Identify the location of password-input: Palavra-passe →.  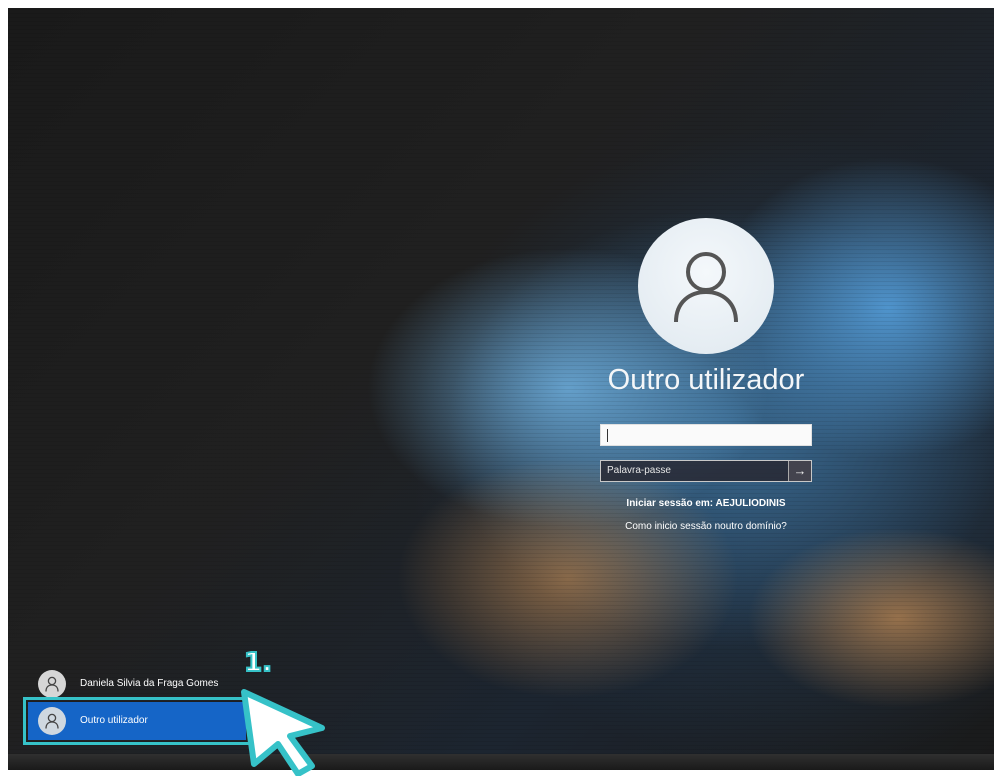
(706, 471).